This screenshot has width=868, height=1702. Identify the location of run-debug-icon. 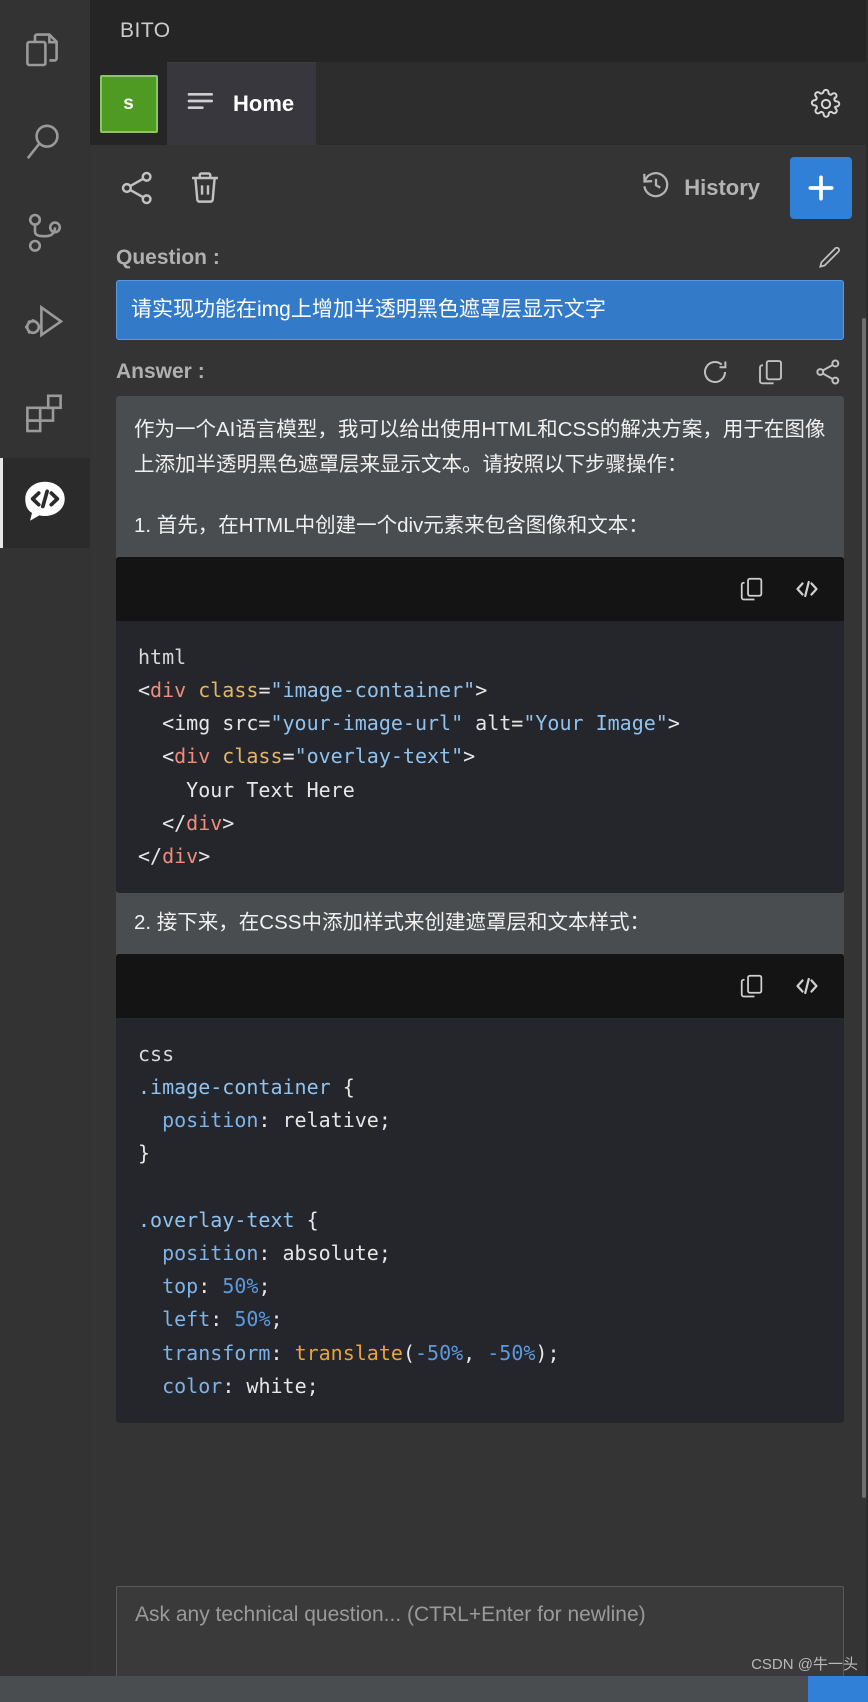
(45, 323).